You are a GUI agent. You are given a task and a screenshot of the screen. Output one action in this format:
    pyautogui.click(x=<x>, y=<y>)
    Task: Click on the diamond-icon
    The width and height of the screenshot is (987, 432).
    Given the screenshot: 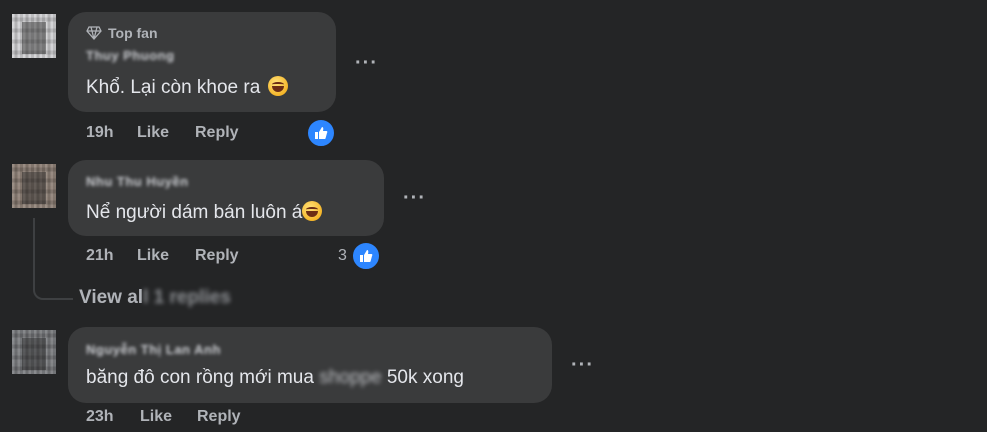 What is the action you would take?
    pyautogui.click(x=94, y=33)
    